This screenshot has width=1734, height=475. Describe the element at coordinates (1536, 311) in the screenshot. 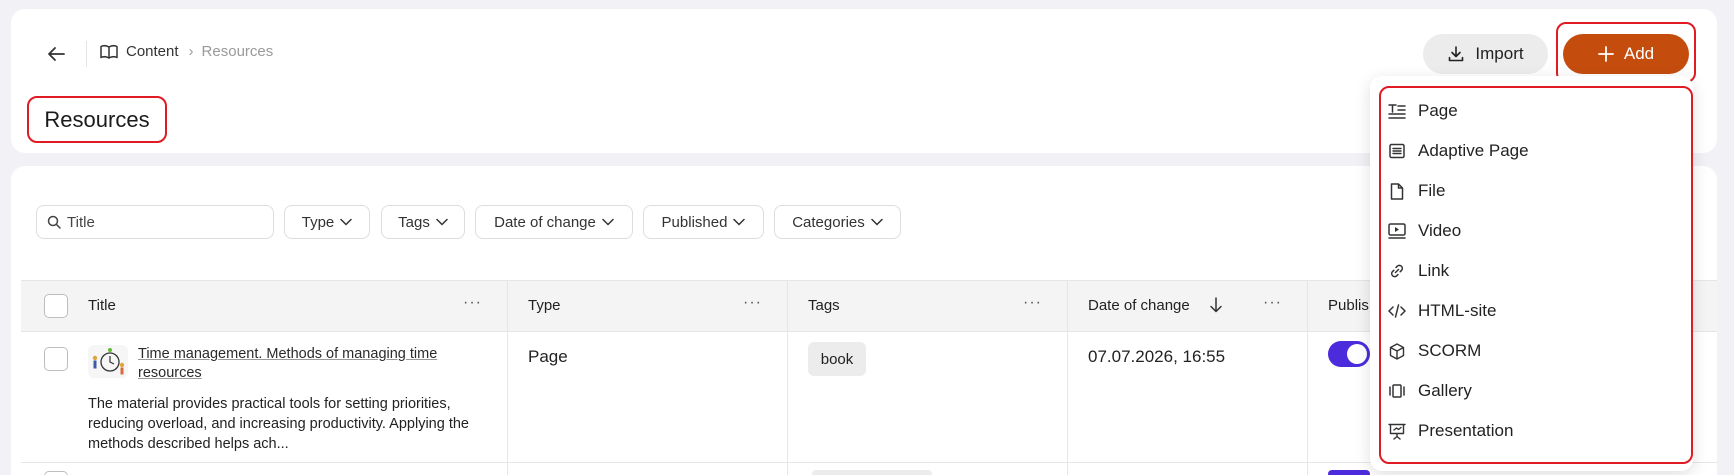

I see `menu-item-html-site: HTML-site` at that location.